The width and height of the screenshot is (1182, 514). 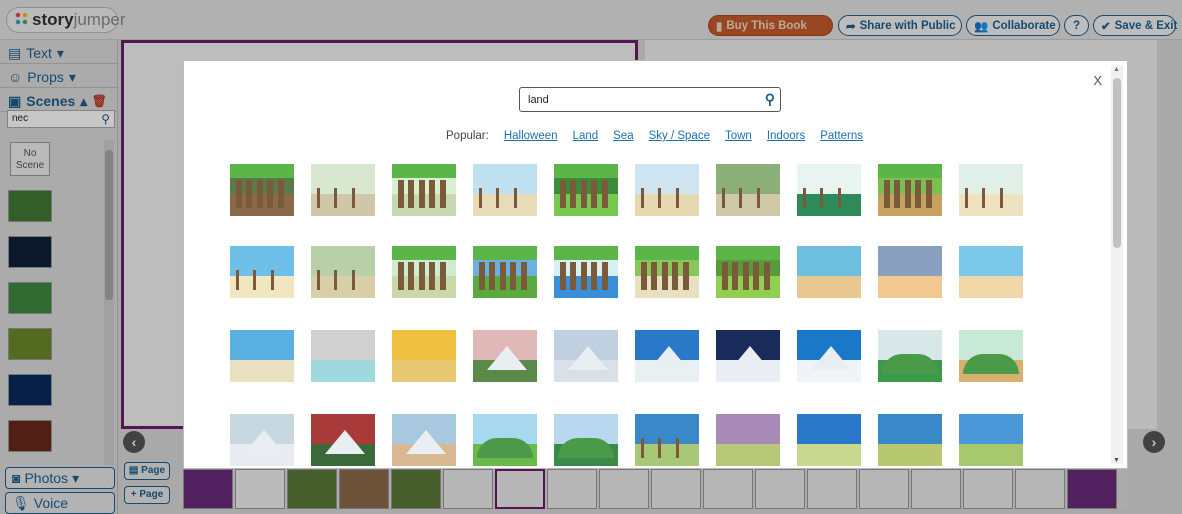 I want to click on scene-thumbnail-winter-field, so click(x=262, y=440).